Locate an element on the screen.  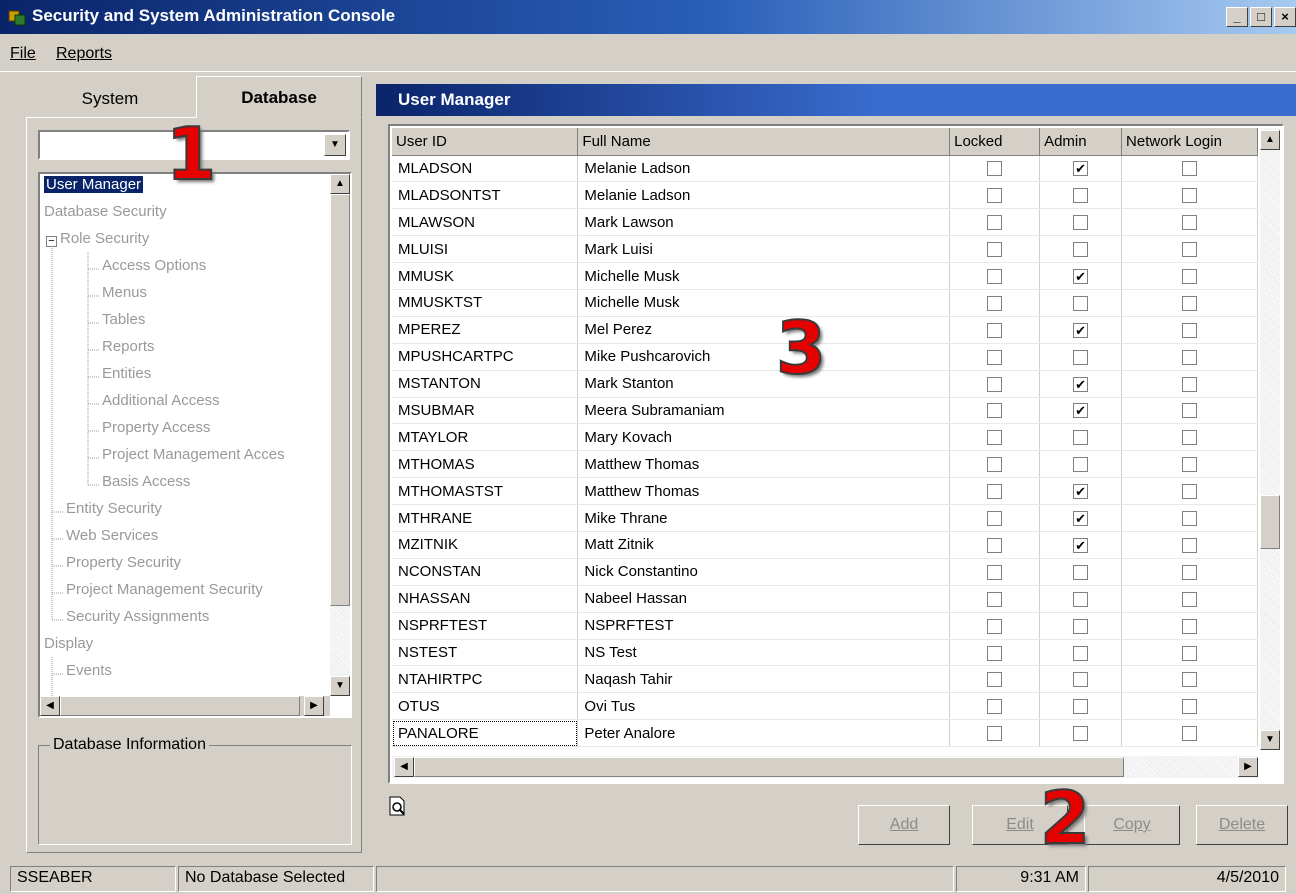
tree-item: Additional Access is located at coordinates (161, 400).